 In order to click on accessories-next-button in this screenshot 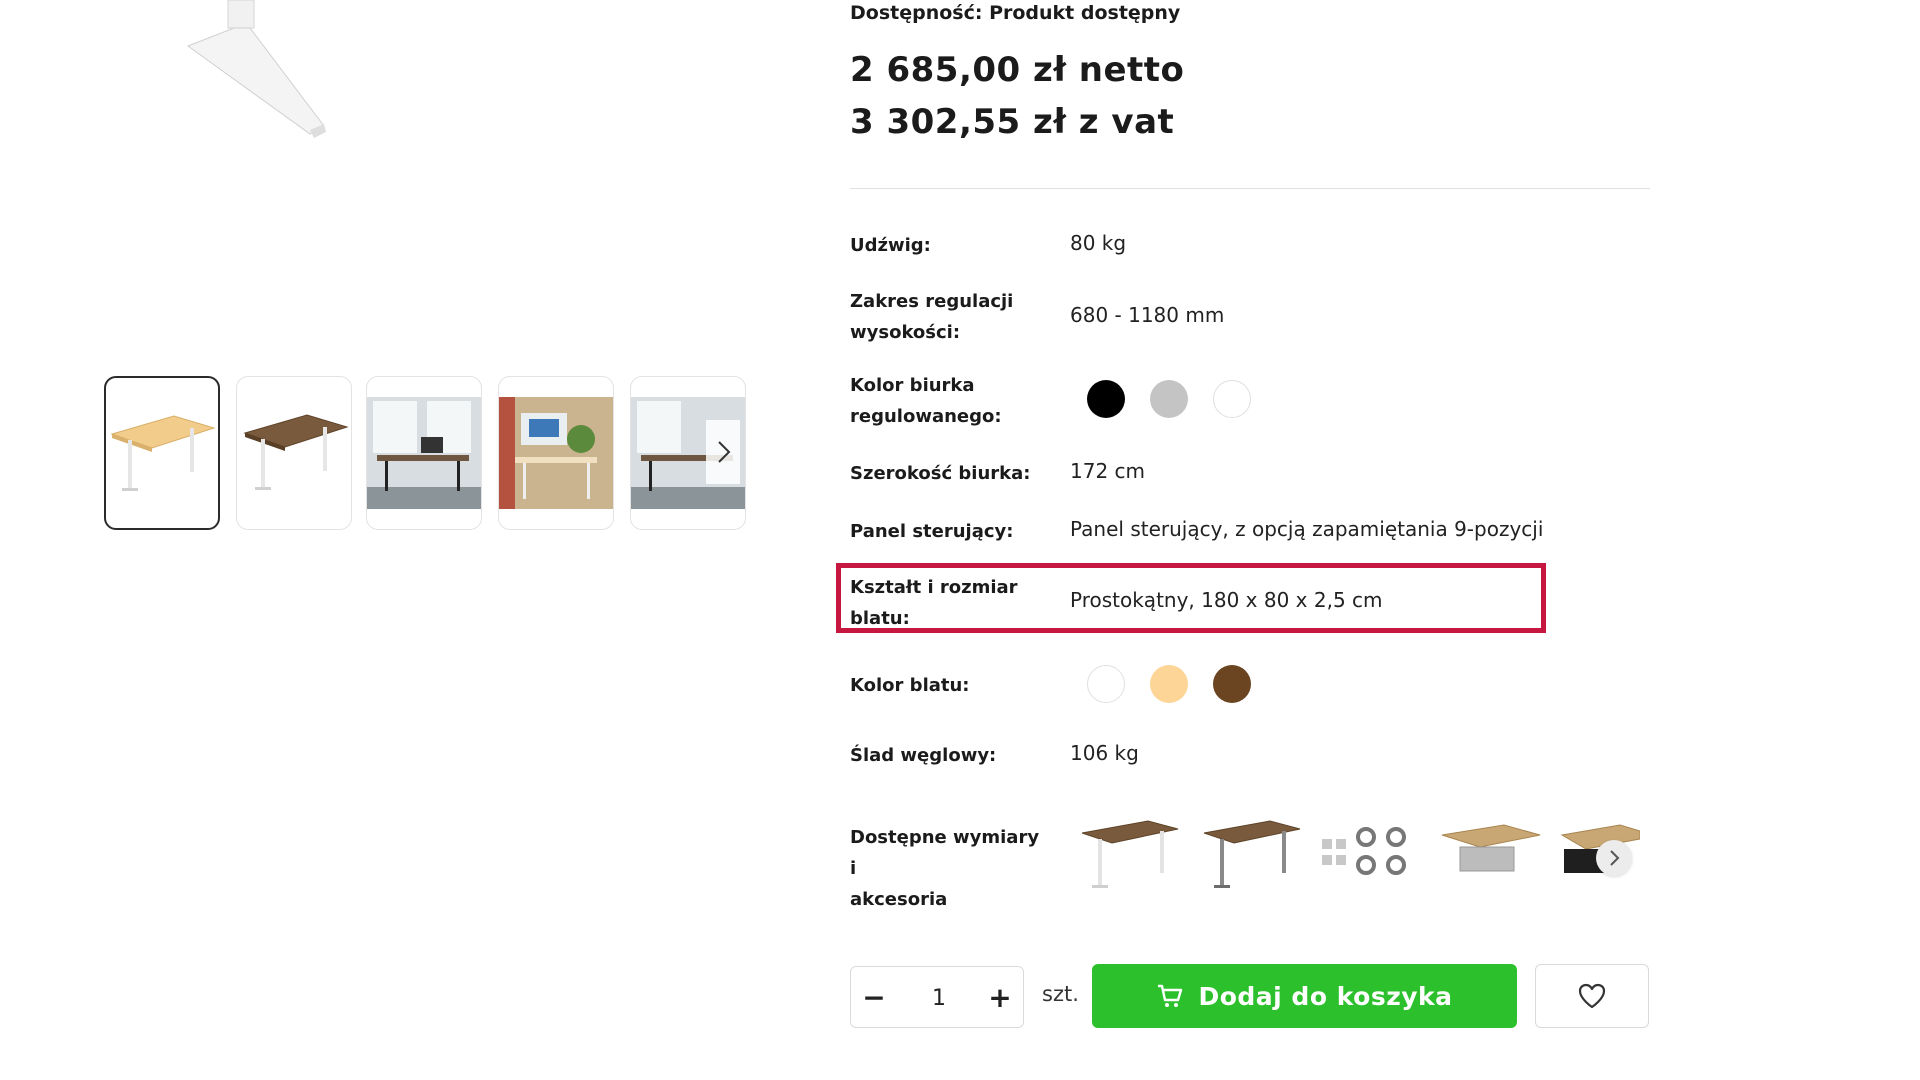, I will do `click(1614, 858)`.